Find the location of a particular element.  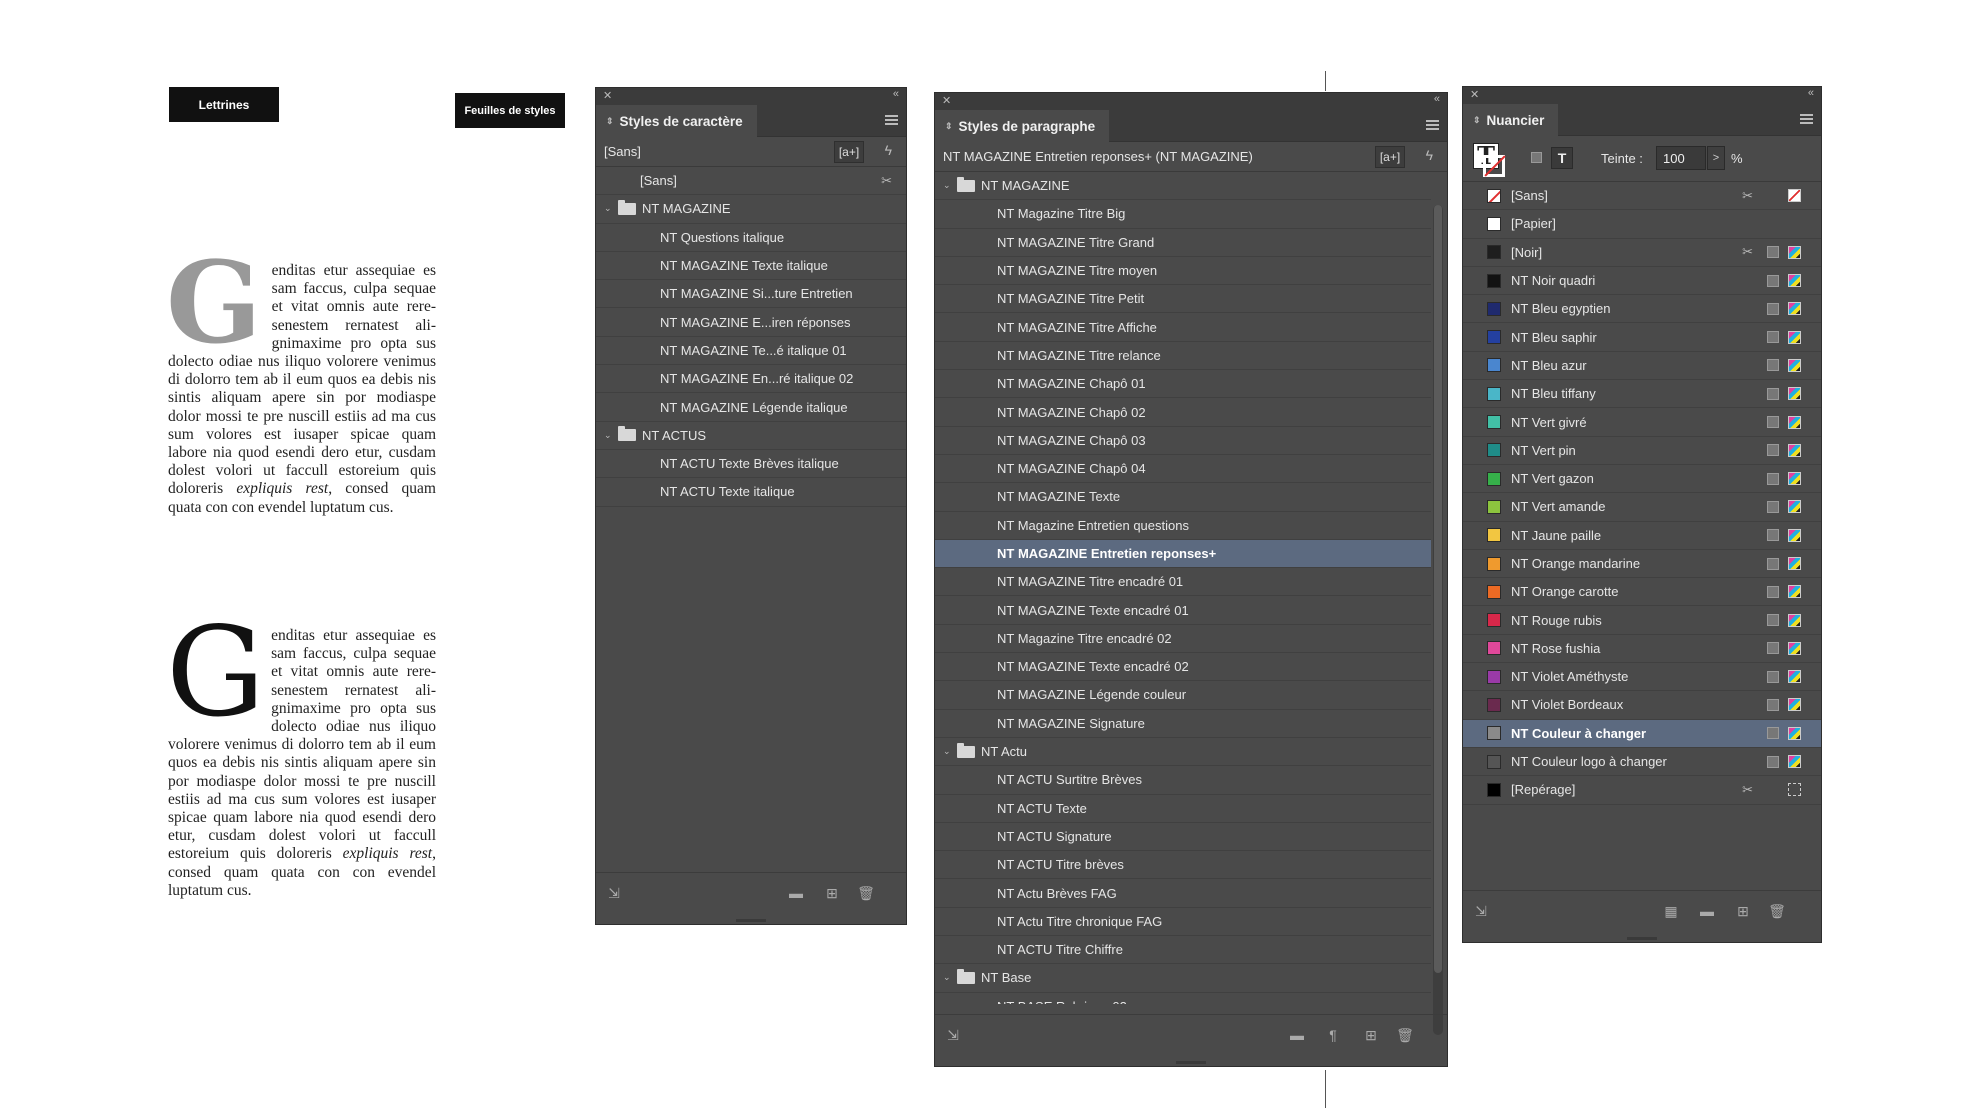

swatch-row: NT Orange carotte is located at coordinates (1642, 592).